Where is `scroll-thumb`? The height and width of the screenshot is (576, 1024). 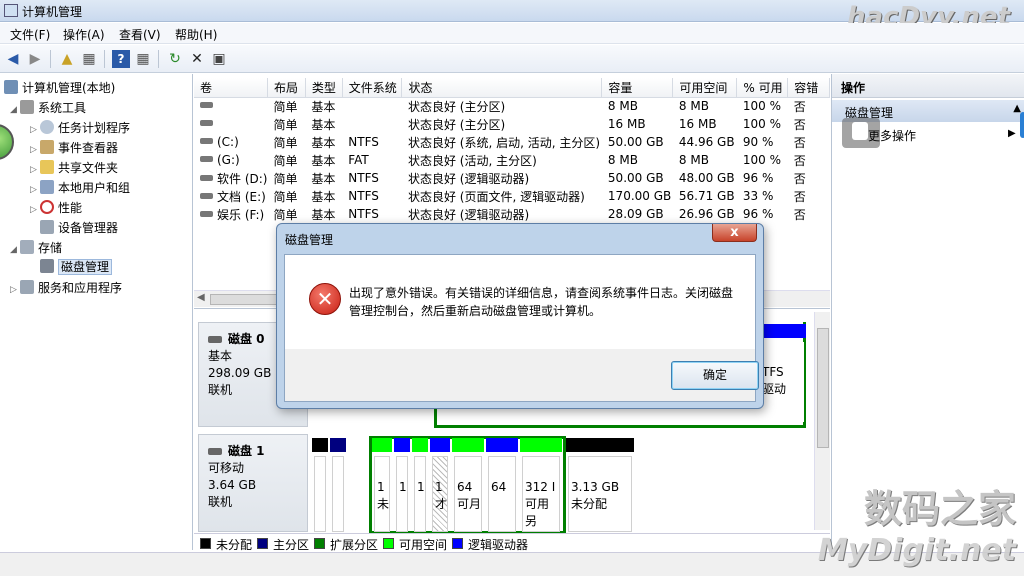 scroll-thumb is located at coordinates (823, 388).